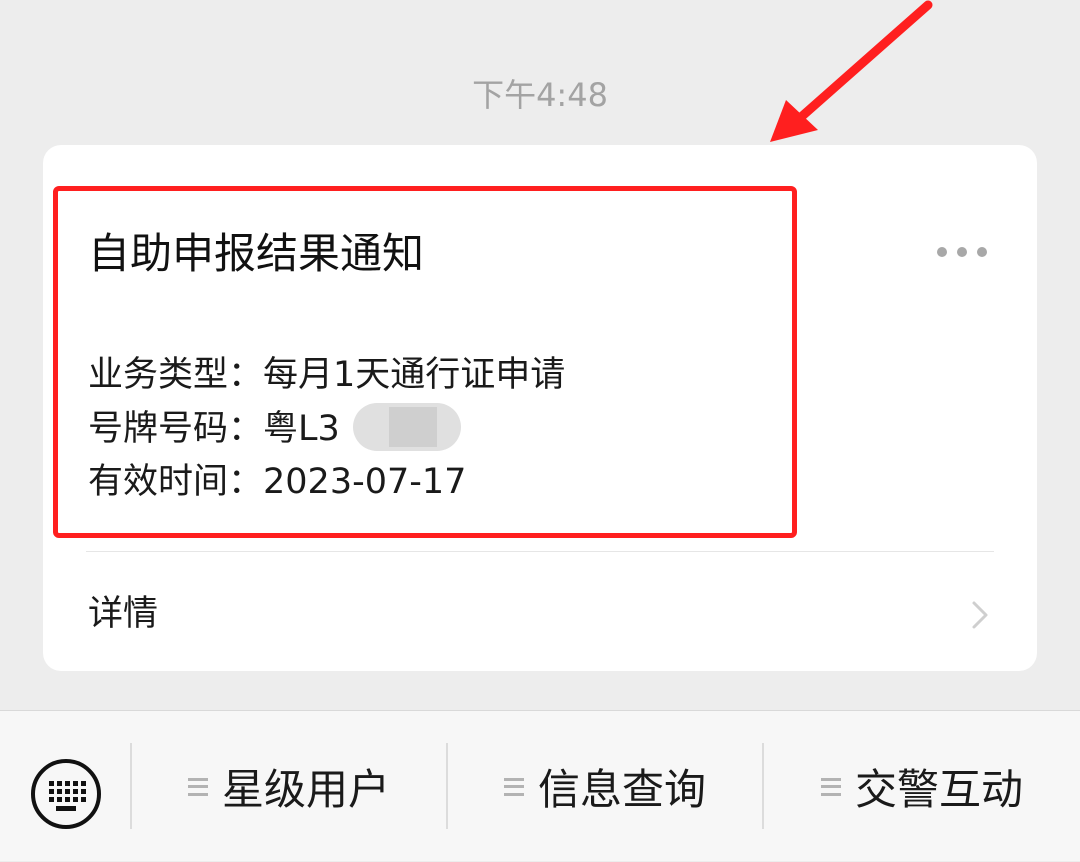  Describe the element at coordinates (305, 789) in the screenshot. I see `menu-label: 星级用户` at that location.